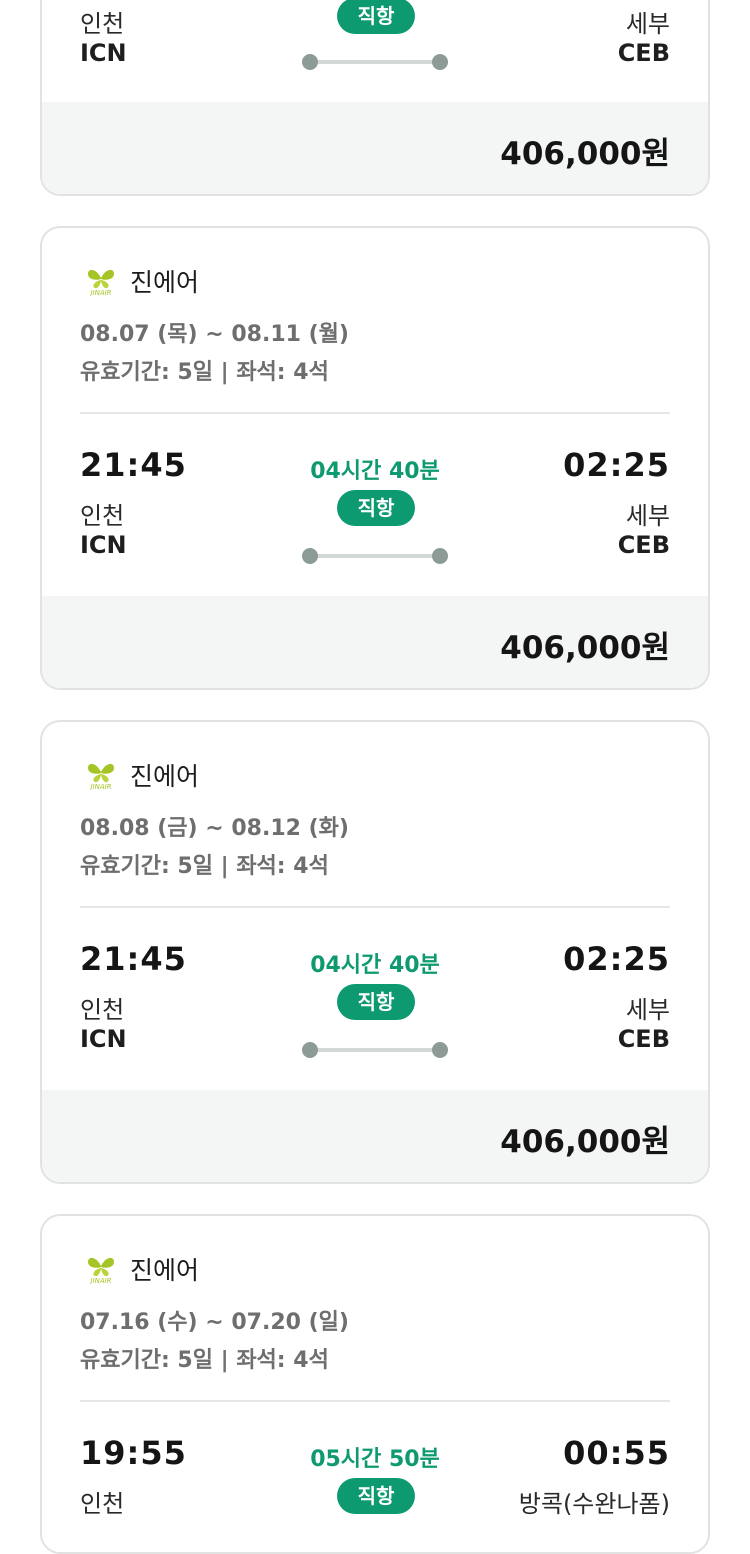 This screenshot has width=750, height=1554. I want to click on travel-dates: 08.07 (목) ~ 08.11 (월), so click(214, 334).